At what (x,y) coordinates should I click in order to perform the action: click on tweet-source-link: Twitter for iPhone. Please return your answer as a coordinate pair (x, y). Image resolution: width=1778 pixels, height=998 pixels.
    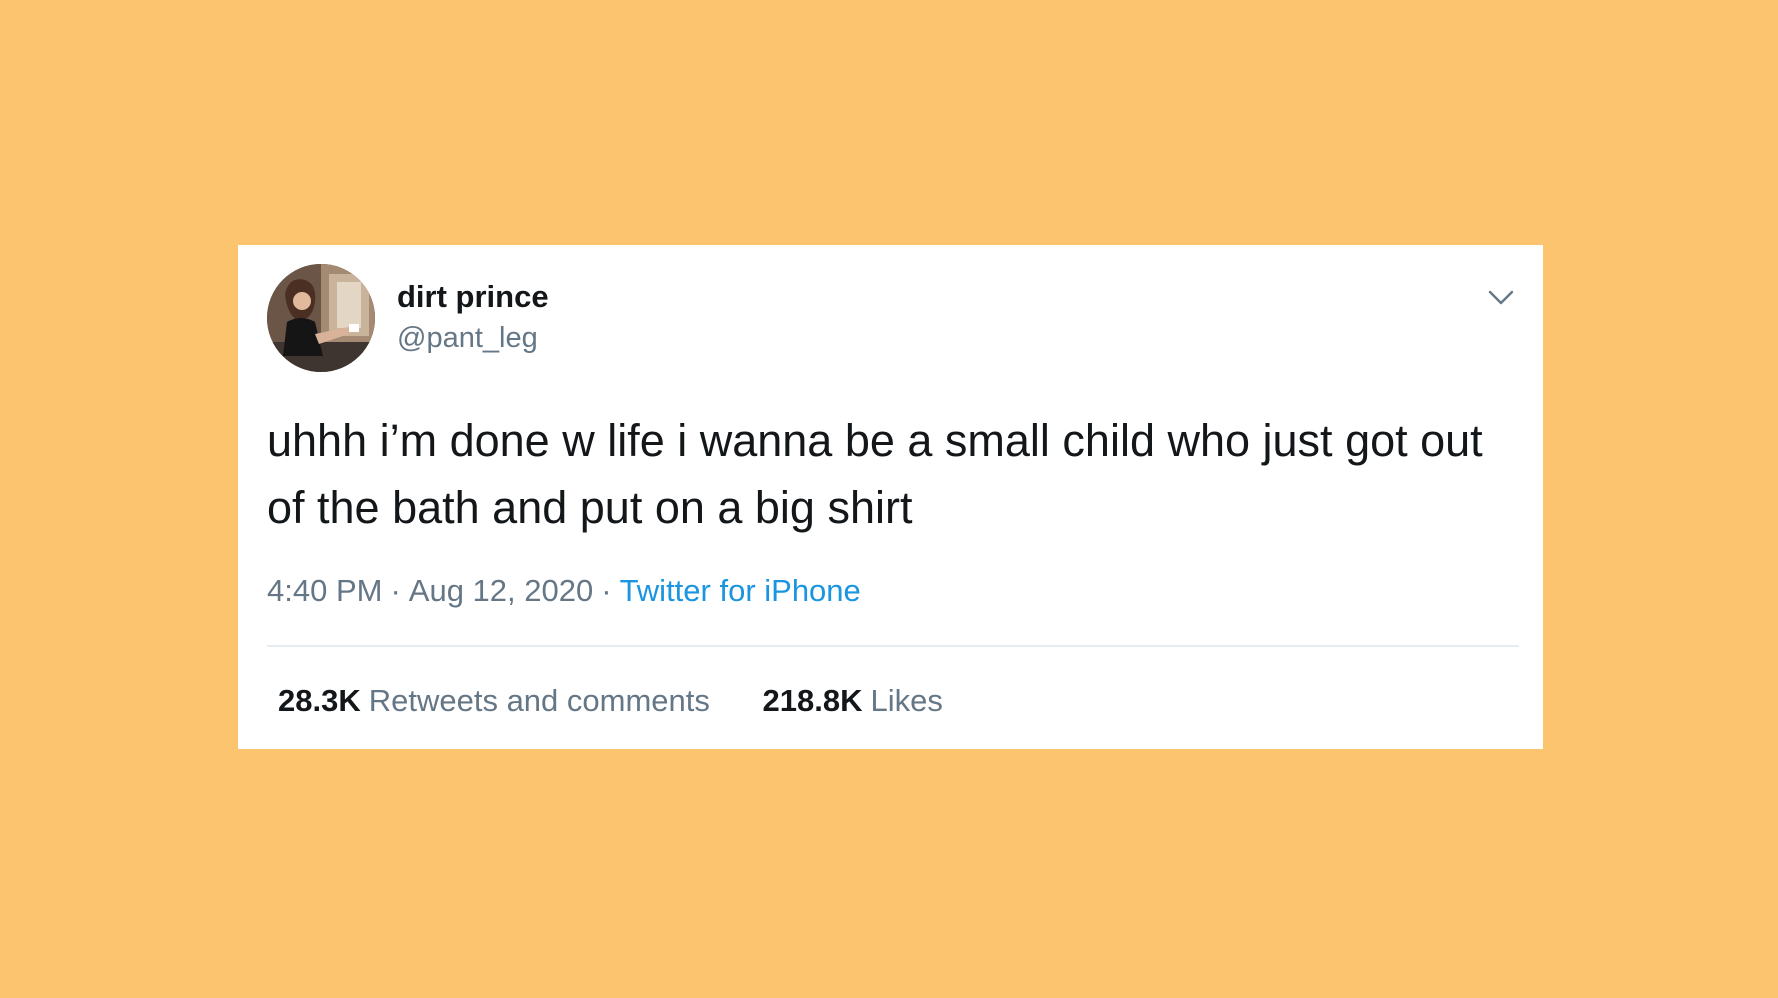
    Looking at the image, I should click on (740, 590).